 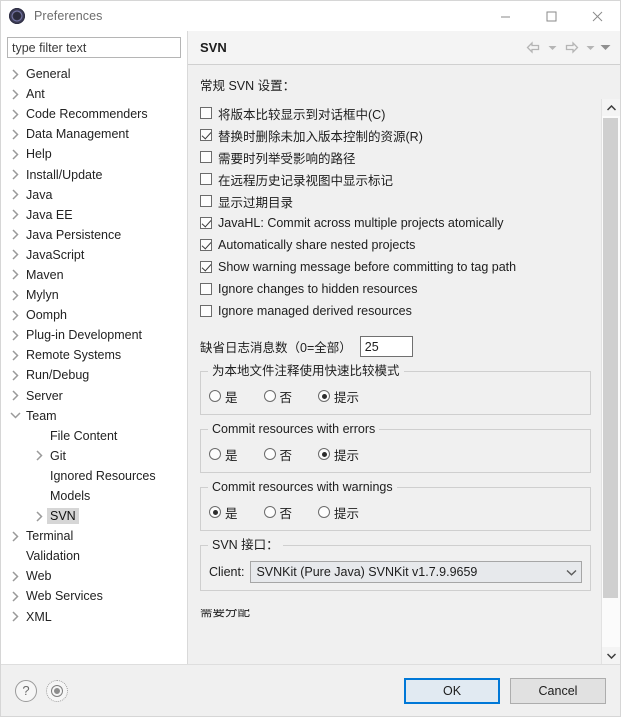 I want to click on sidebar-item-models: Models, so click(x=94, y=496).